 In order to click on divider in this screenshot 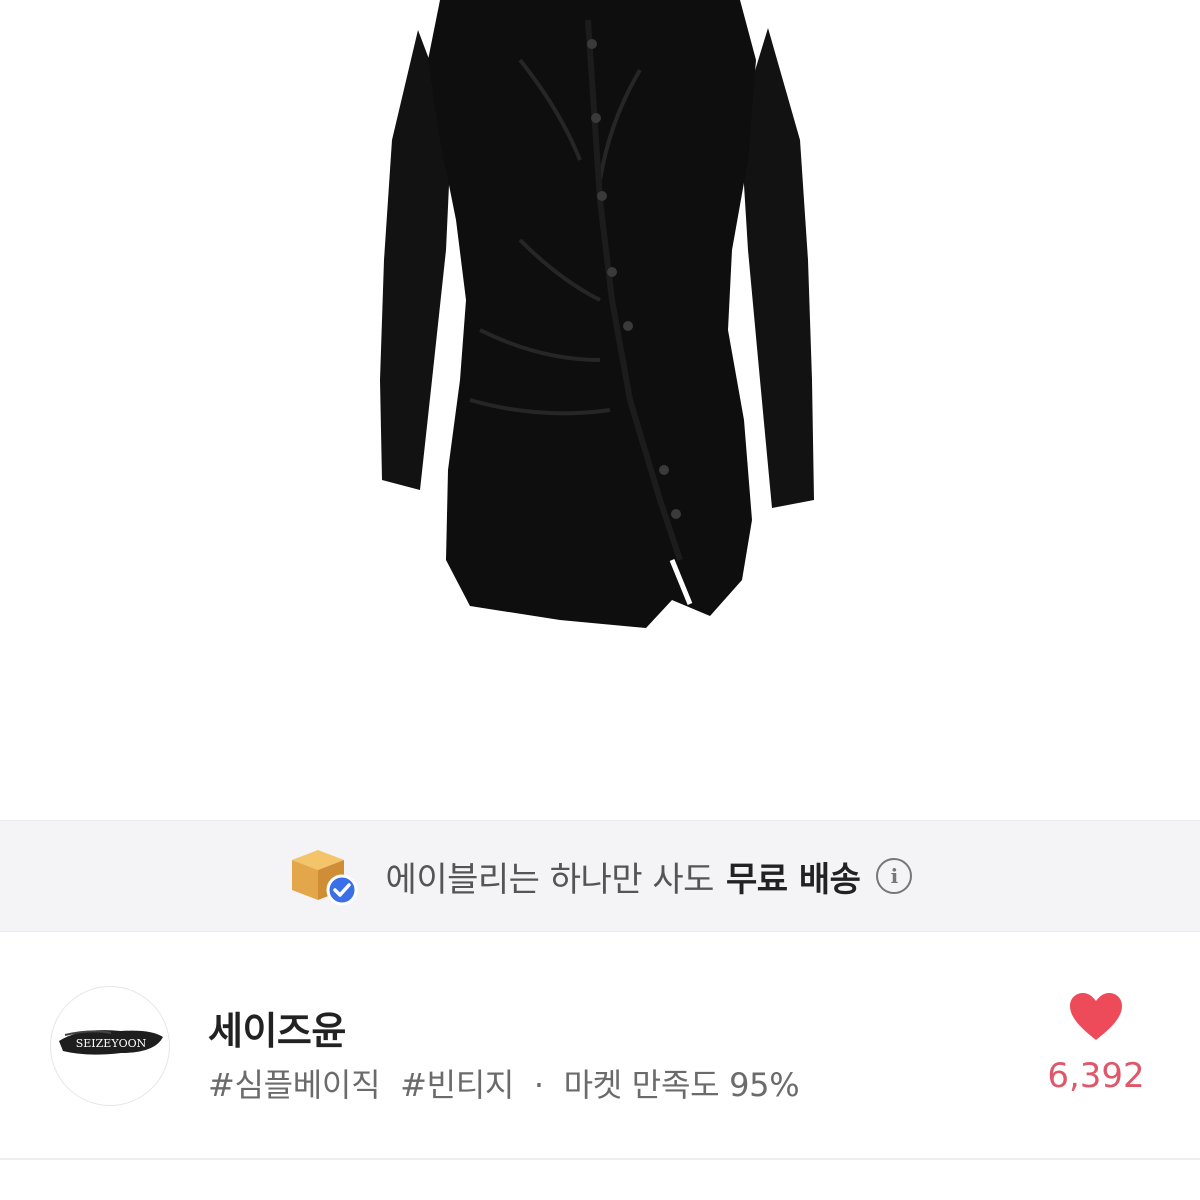, I will do `click(600, 1159)`.